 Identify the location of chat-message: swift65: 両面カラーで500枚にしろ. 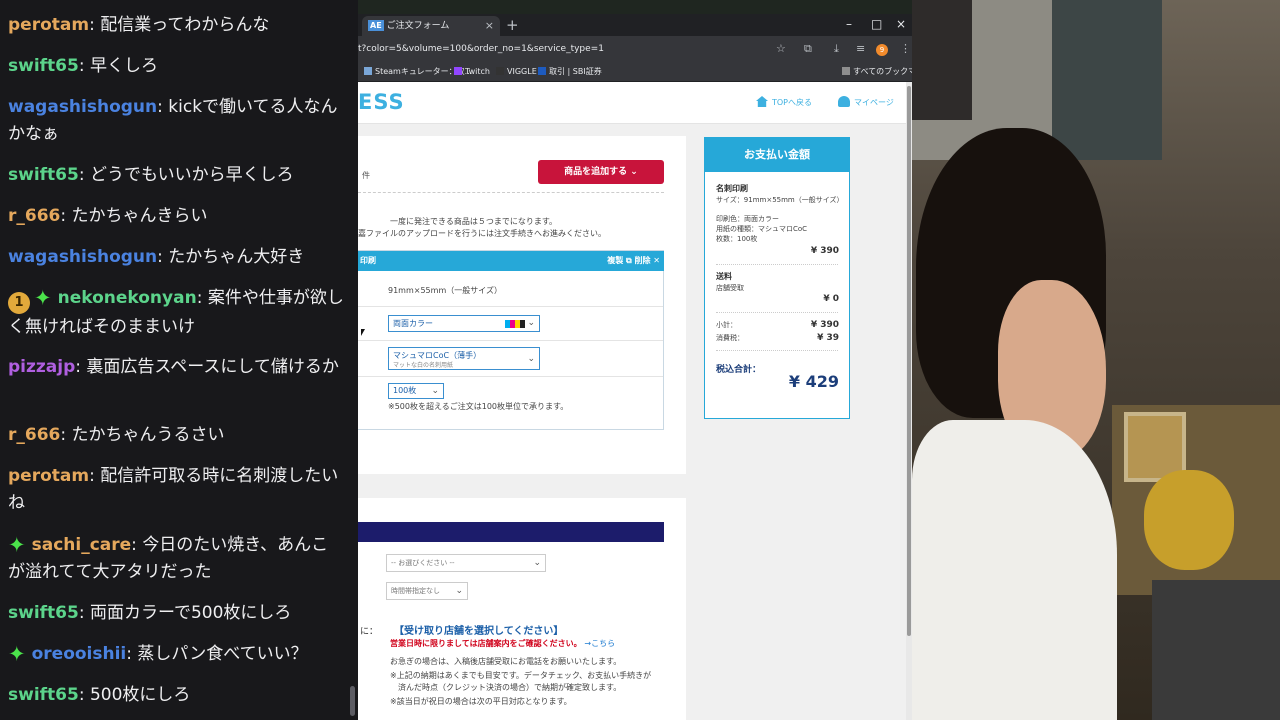
(176, 613).